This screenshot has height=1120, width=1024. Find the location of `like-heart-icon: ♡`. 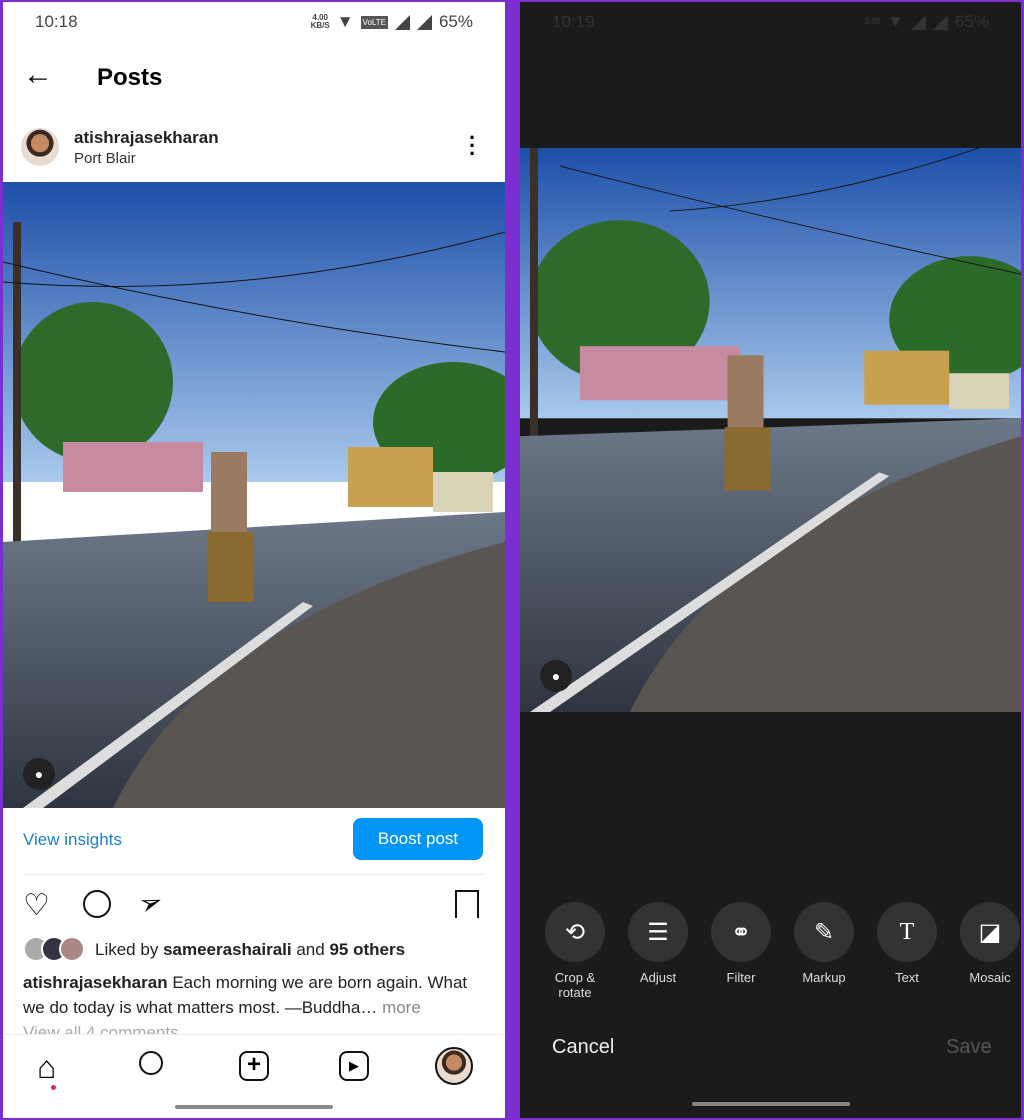

like-heart-icon: ♡ is located at coordinates (36, 905).